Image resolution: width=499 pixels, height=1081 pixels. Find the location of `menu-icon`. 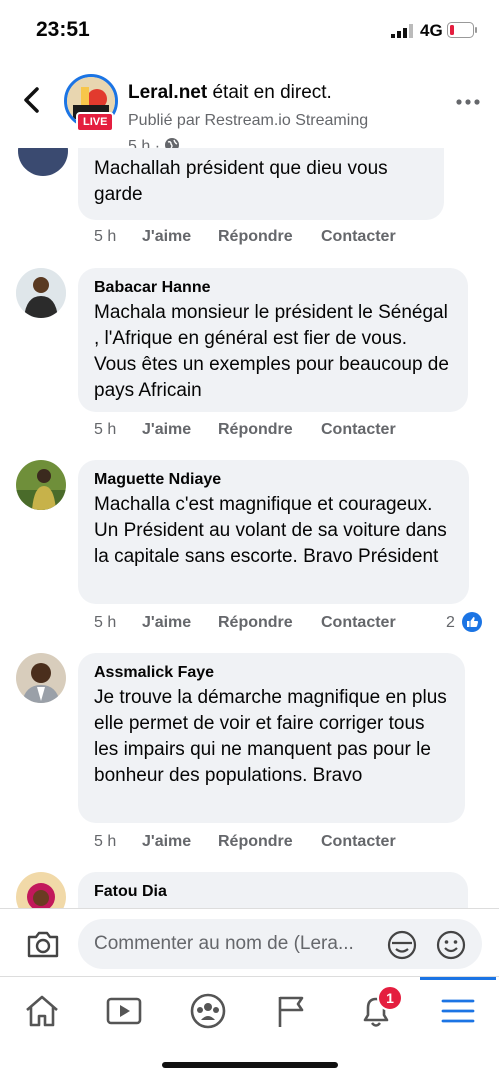

menu-icon is located at coordinates (458, 1011).